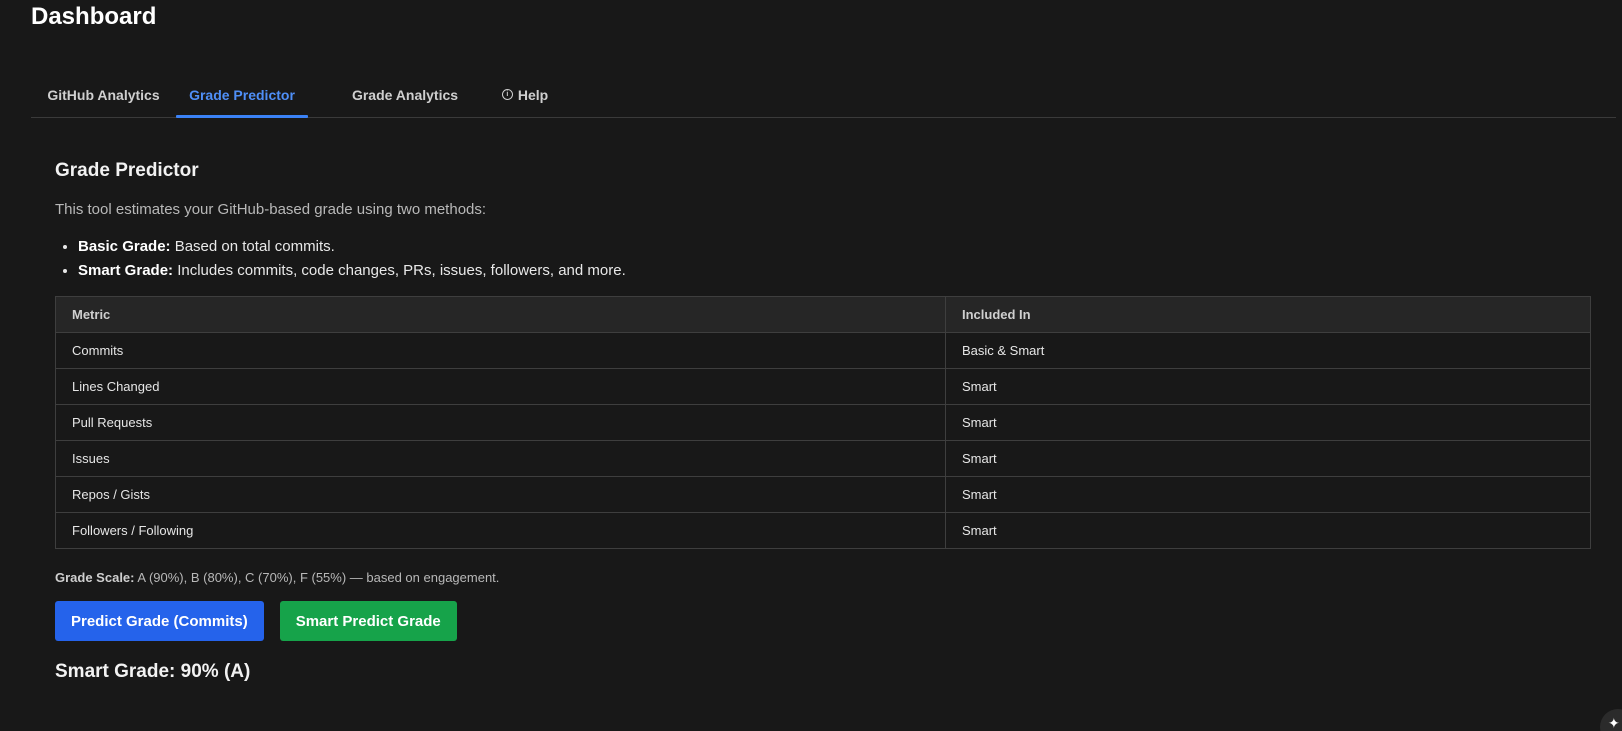  What do you see at coordinates (500, 386) in the screenshot?
I see `metric-cell: Lines Changed` at bounding box center [500, 386].